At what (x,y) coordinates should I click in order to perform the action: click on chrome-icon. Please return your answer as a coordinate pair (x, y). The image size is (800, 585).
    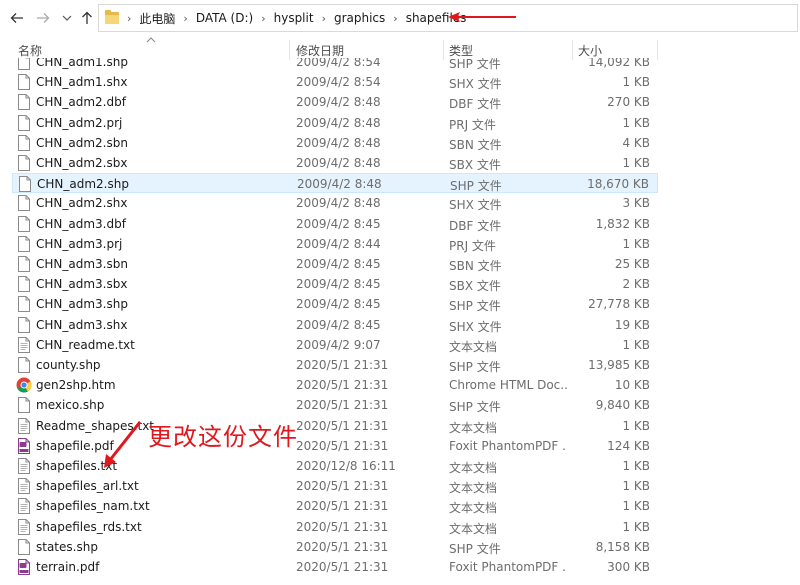
    Looking at the image, I should click on (24, 385).